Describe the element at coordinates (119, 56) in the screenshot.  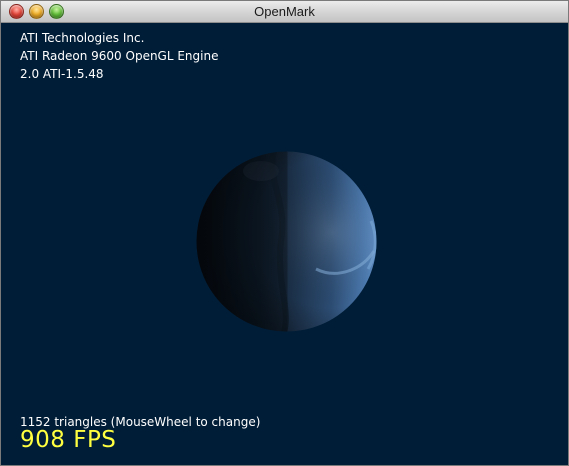
I see `gl-renderer-text: ATI Radeon 9600 OpenGL Engine` at that location.